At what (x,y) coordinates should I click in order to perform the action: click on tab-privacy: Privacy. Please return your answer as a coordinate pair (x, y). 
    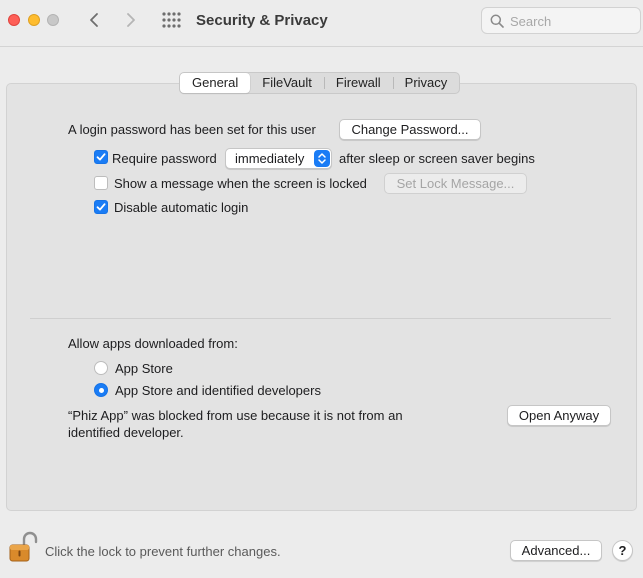
    Looking at the image, I should click on (426, 83).